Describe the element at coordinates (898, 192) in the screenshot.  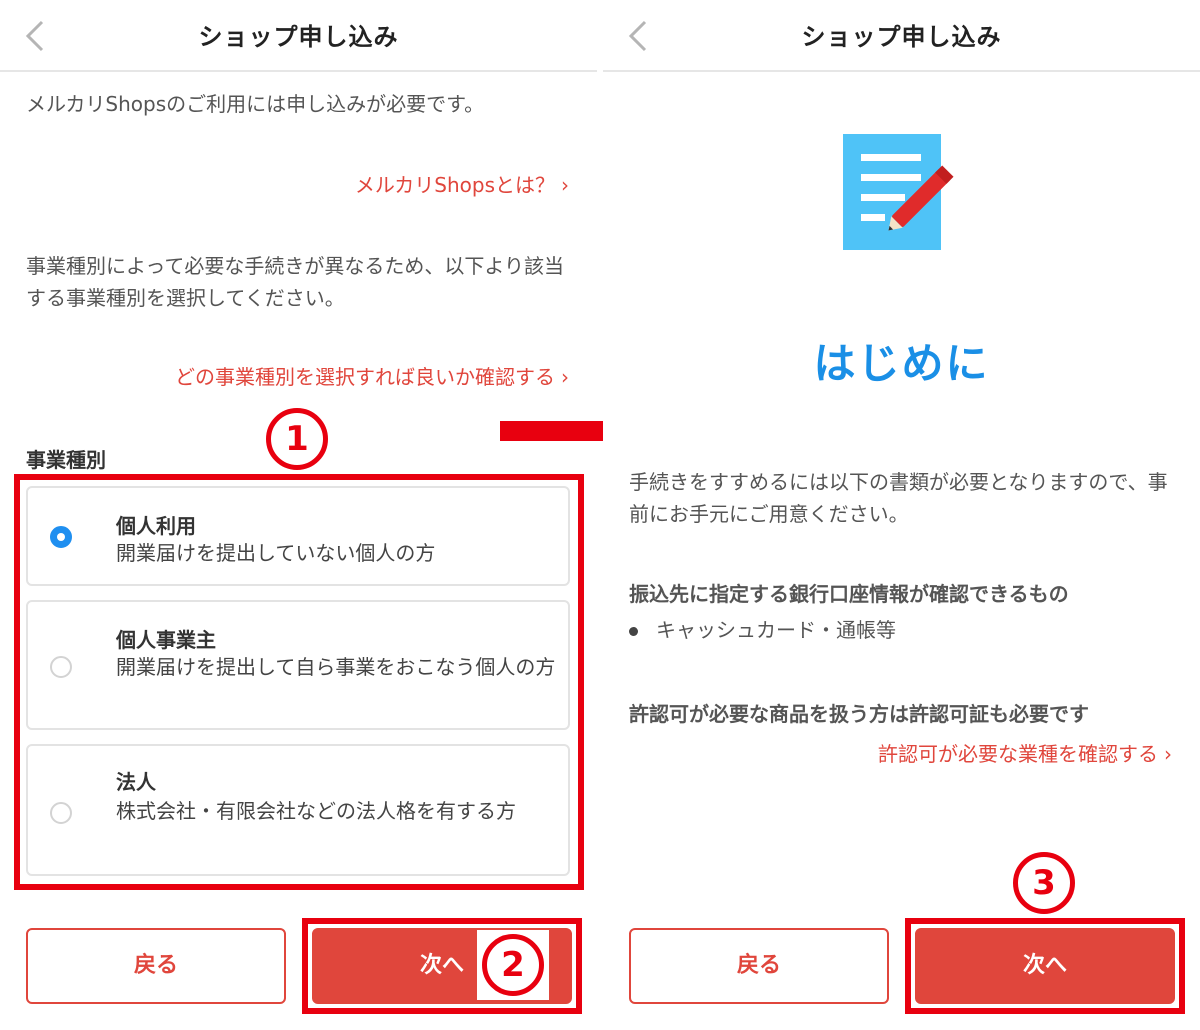
I see `document-pencil-icon` at that location.